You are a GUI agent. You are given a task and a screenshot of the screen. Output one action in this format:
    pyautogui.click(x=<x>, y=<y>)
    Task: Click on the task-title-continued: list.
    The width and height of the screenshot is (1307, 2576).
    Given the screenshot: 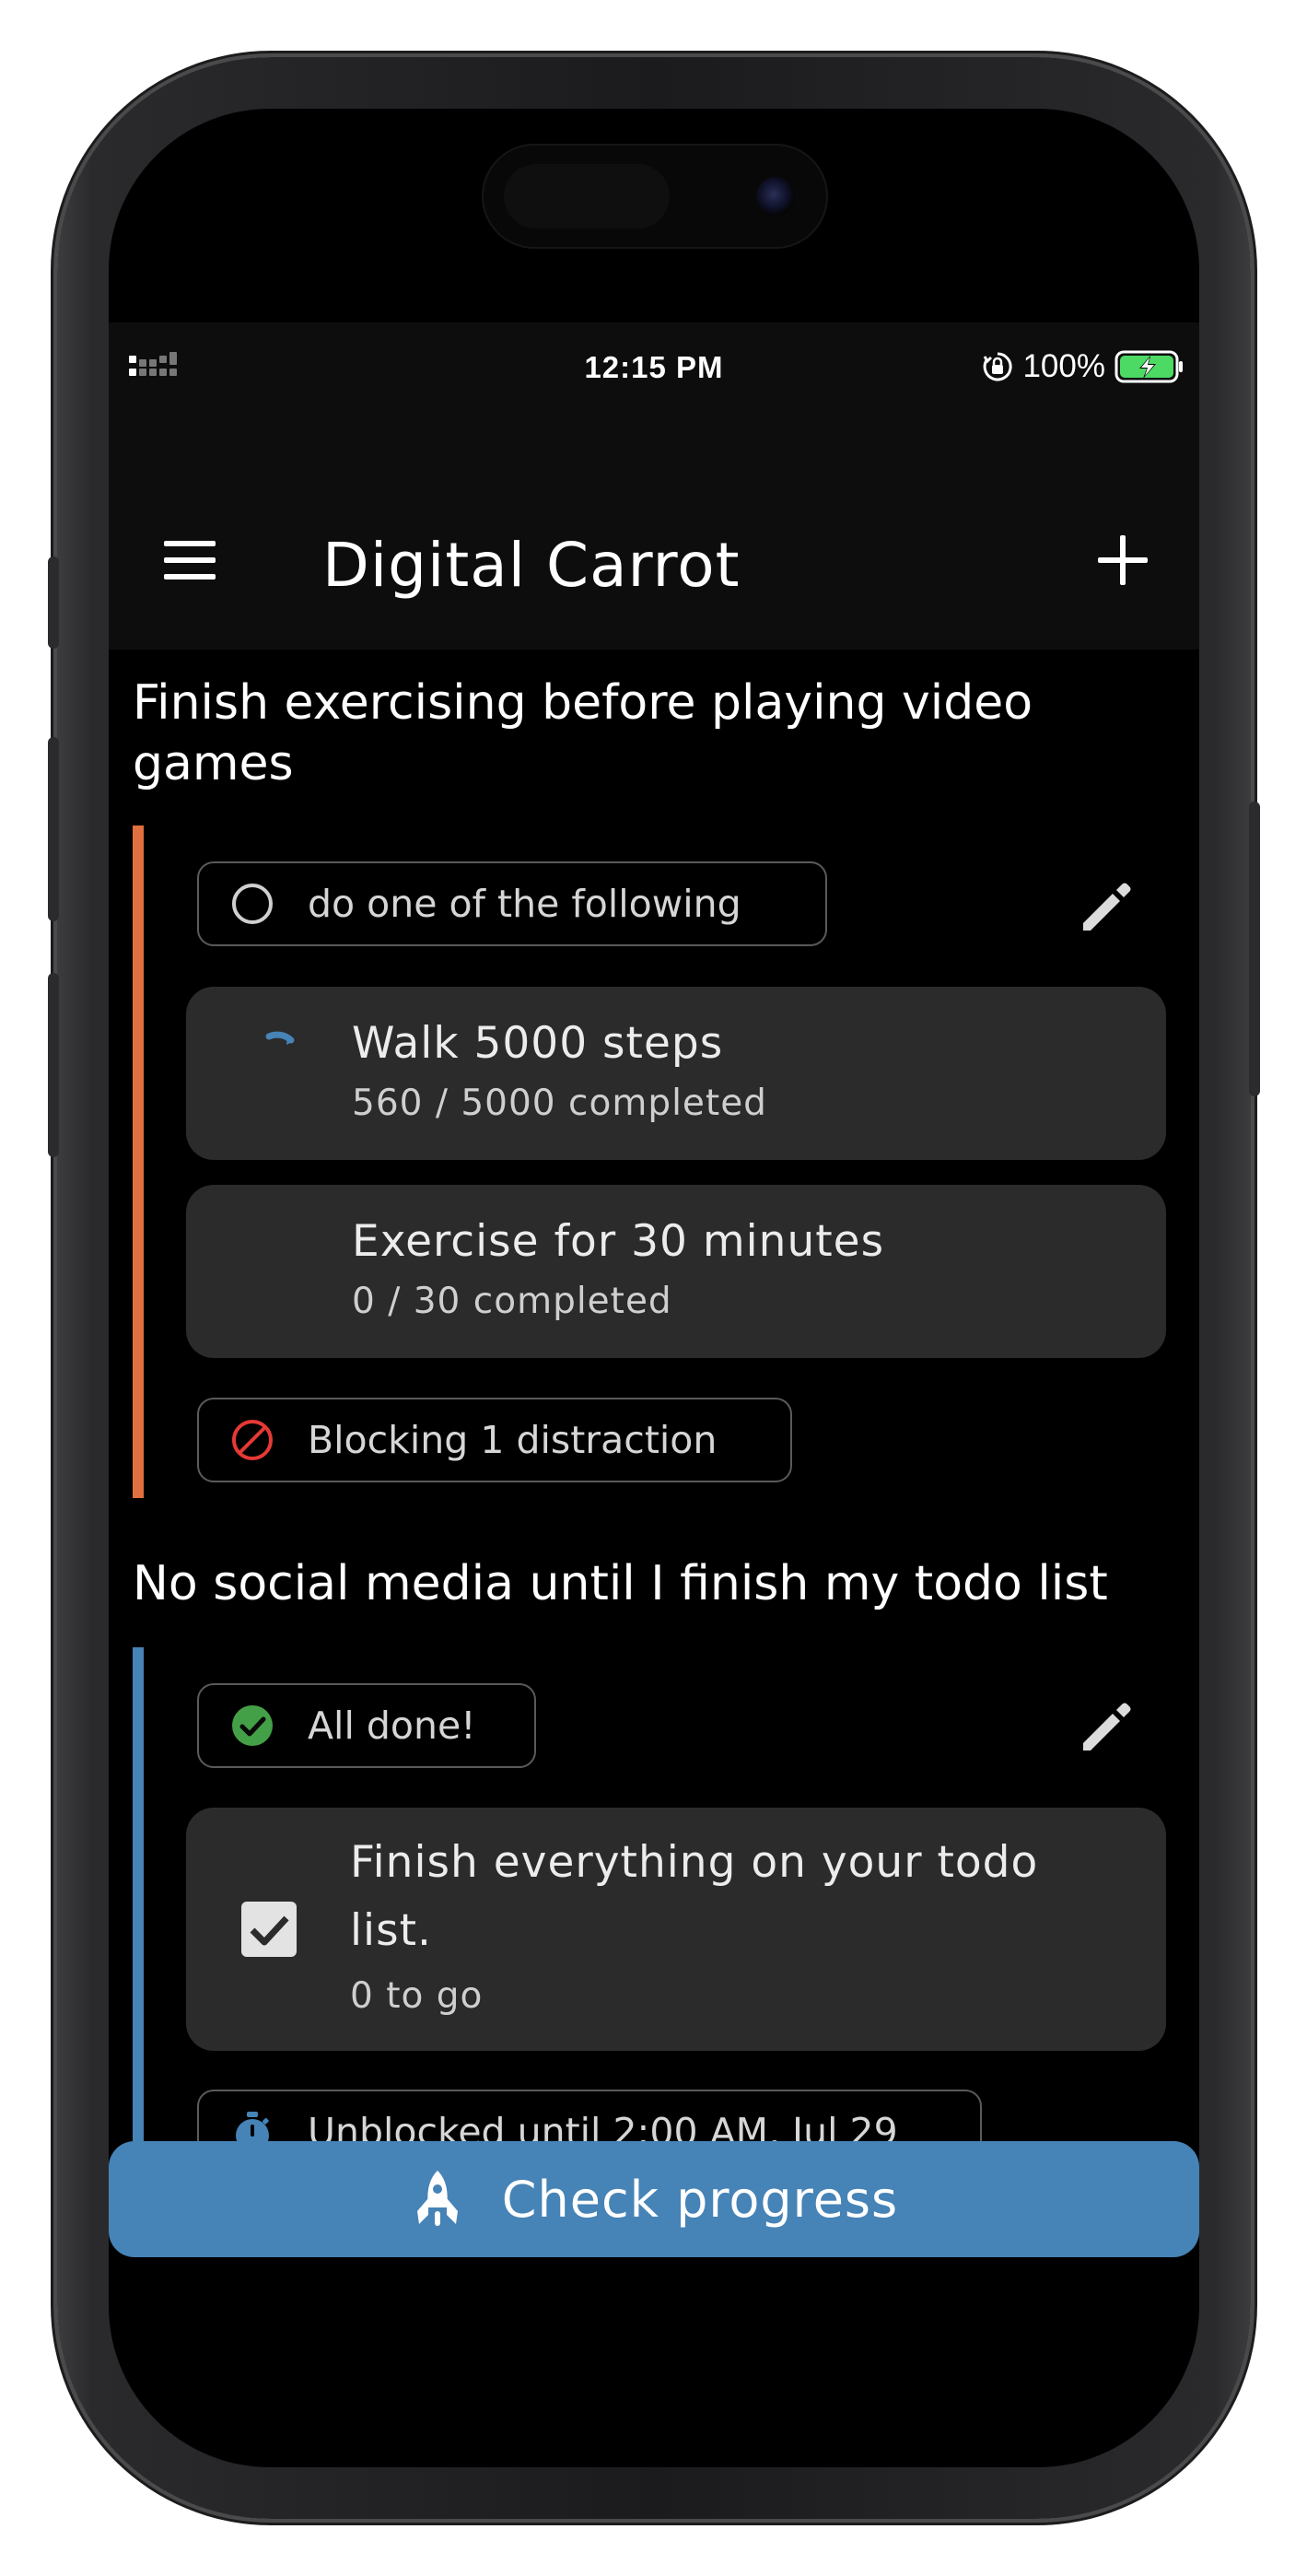 What is the action you would take?
    pyautogui.click(x=391, y=1930)
    